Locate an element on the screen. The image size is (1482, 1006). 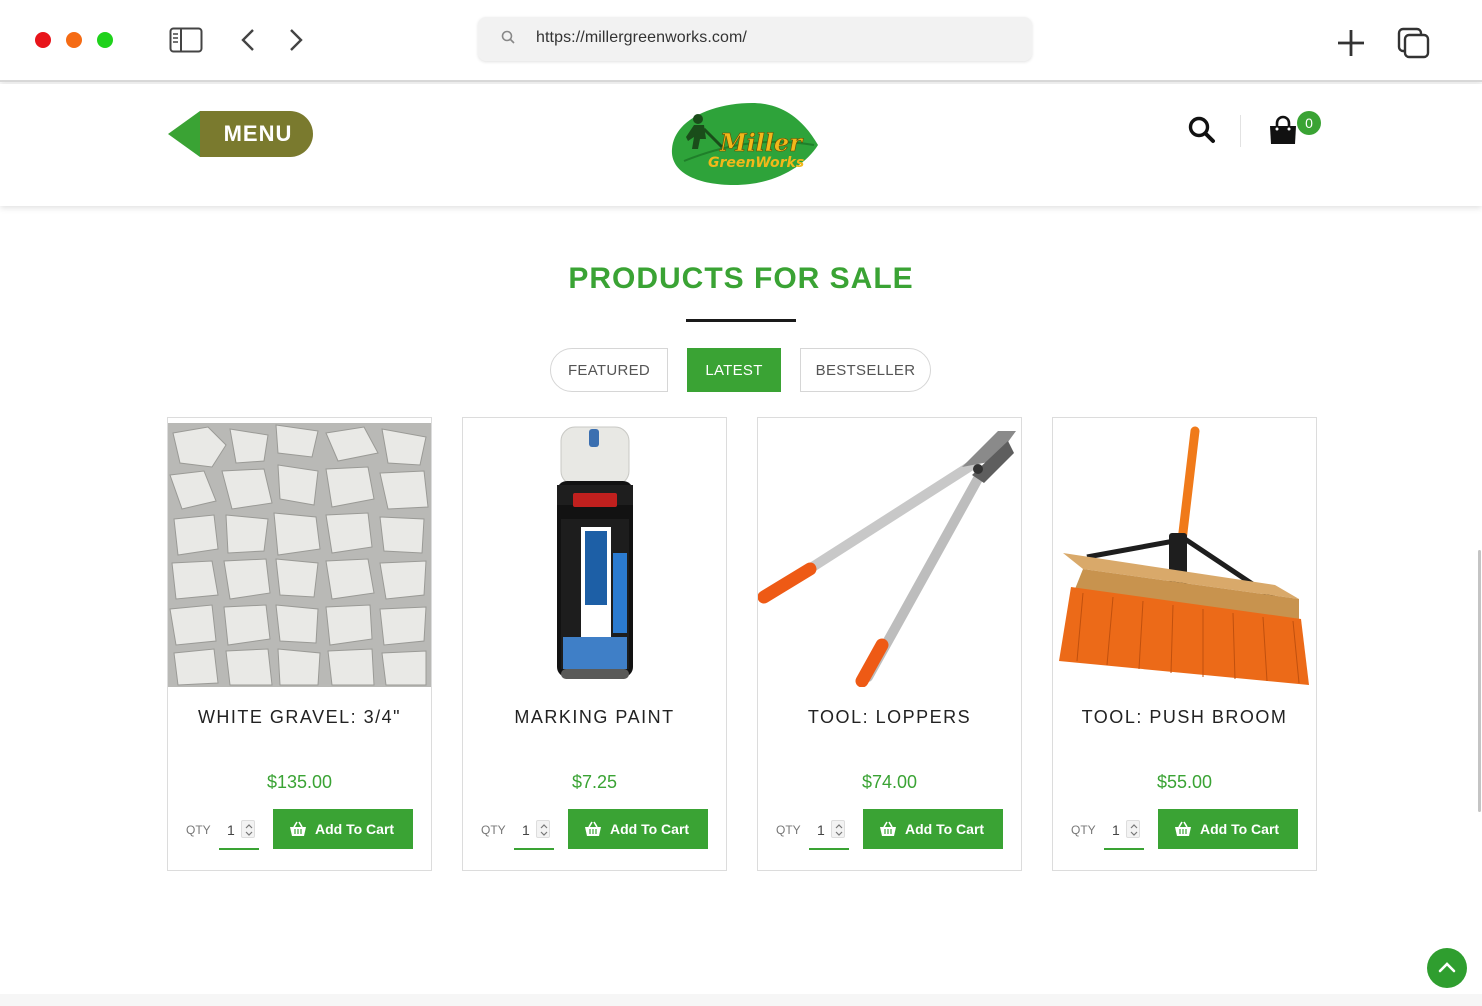
product-price: $74.00 is located at coordinates (889, 782).